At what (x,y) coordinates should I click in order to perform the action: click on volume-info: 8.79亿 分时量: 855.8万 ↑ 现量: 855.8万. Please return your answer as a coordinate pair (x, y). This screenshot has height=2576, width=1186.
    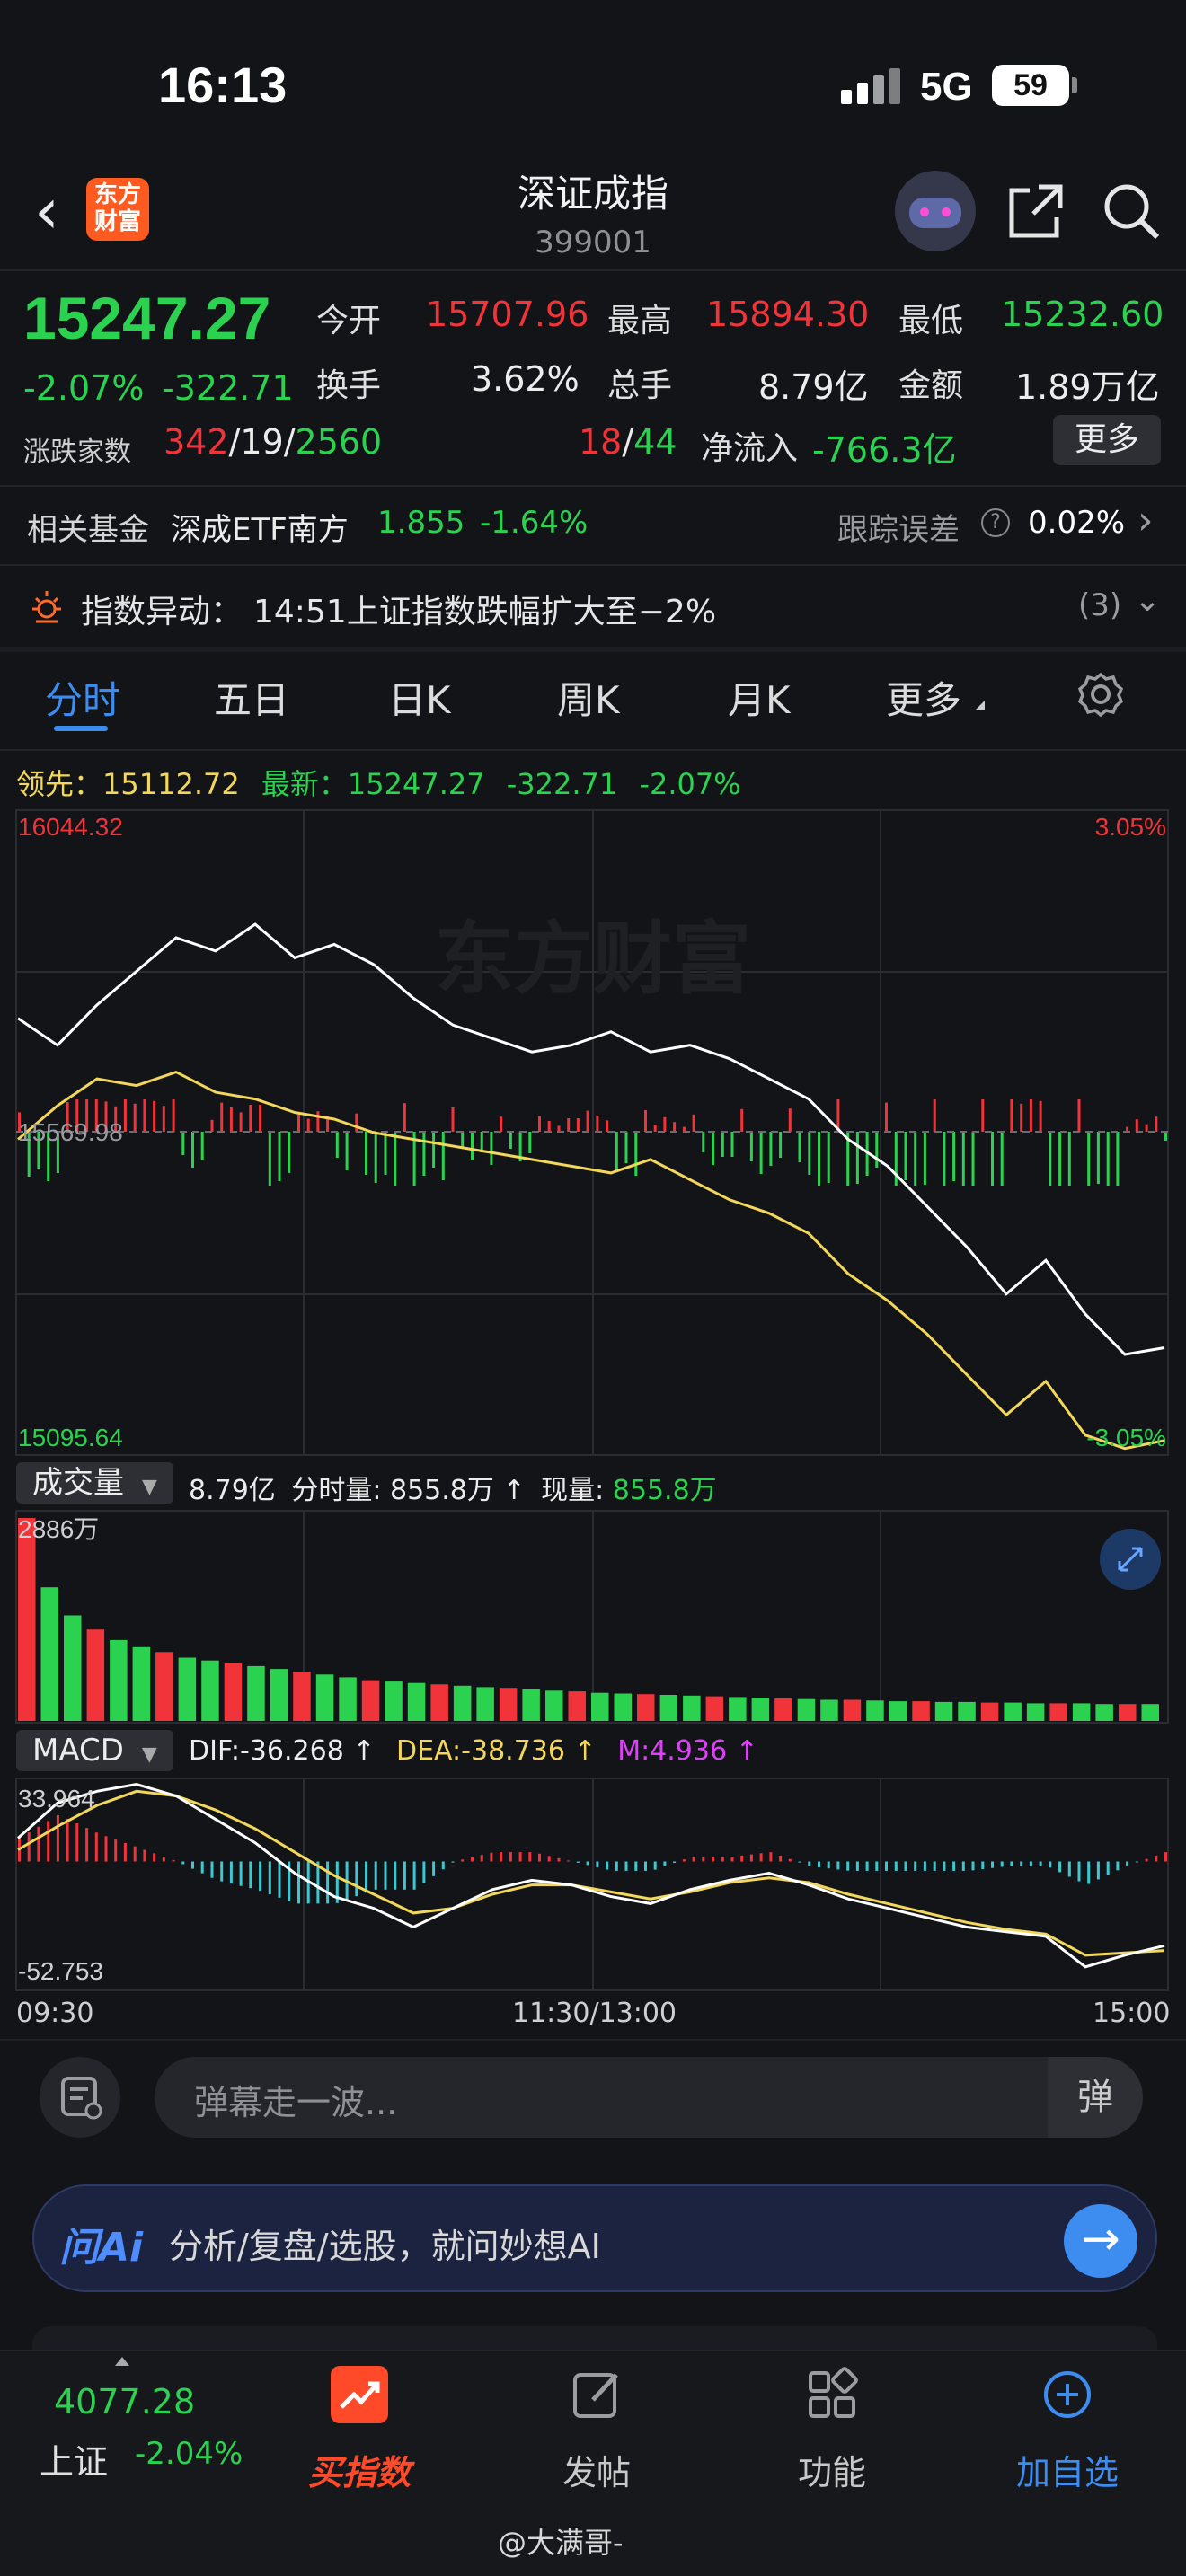
    Looking at the image, I should click on (453, 1490).